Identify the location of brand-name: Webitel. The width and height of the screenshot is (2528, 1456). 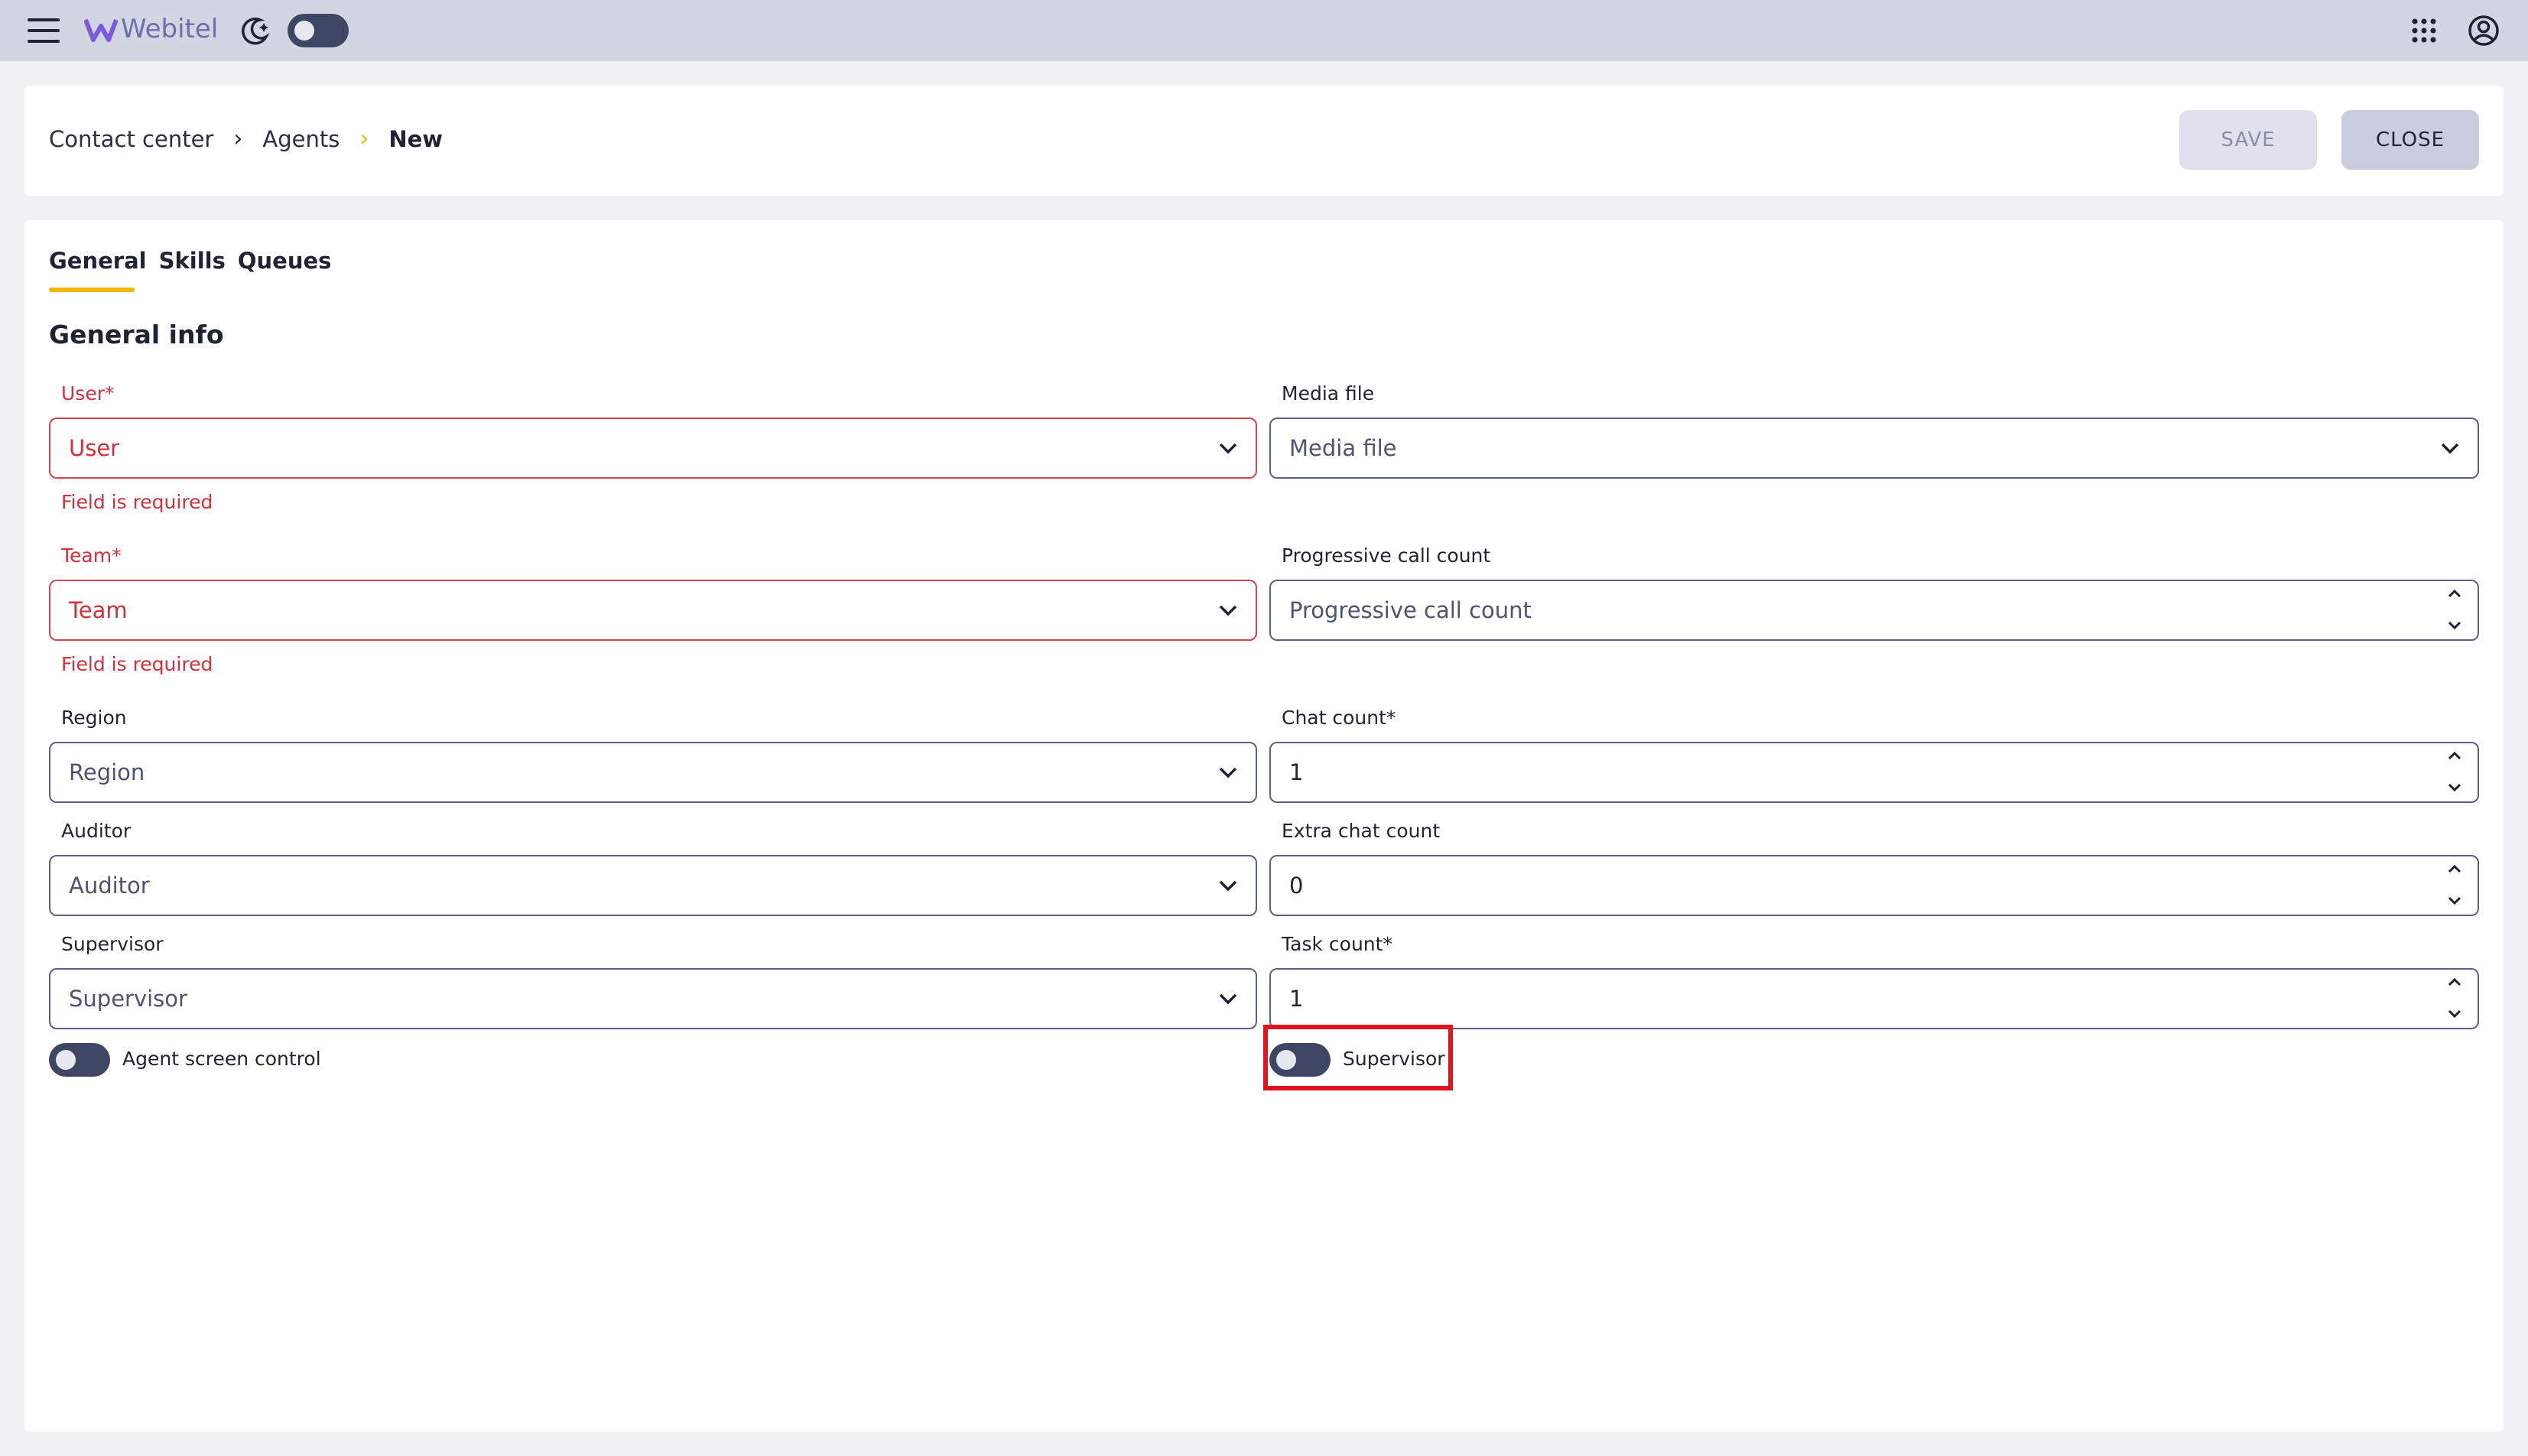
(170, 29).